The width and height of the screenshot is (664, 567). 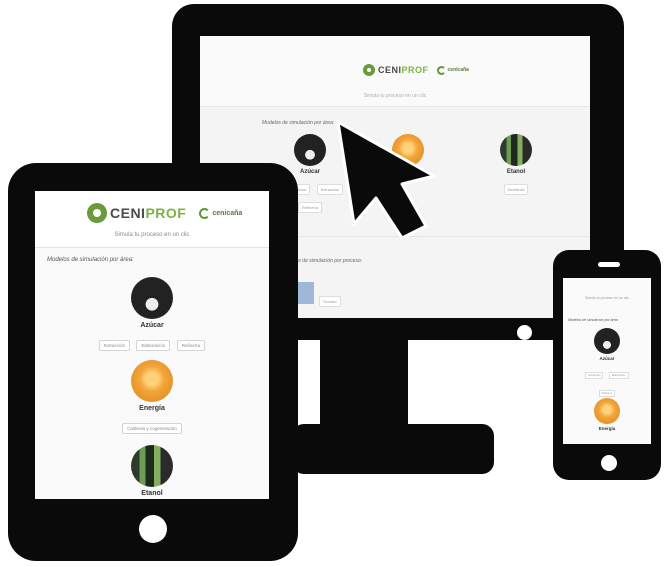 What do you see at coordinates (607, 298) in the screenshot?
I see `phone-subtitle: Simula tu proceso en un clic` at bounding box center [607, 298].